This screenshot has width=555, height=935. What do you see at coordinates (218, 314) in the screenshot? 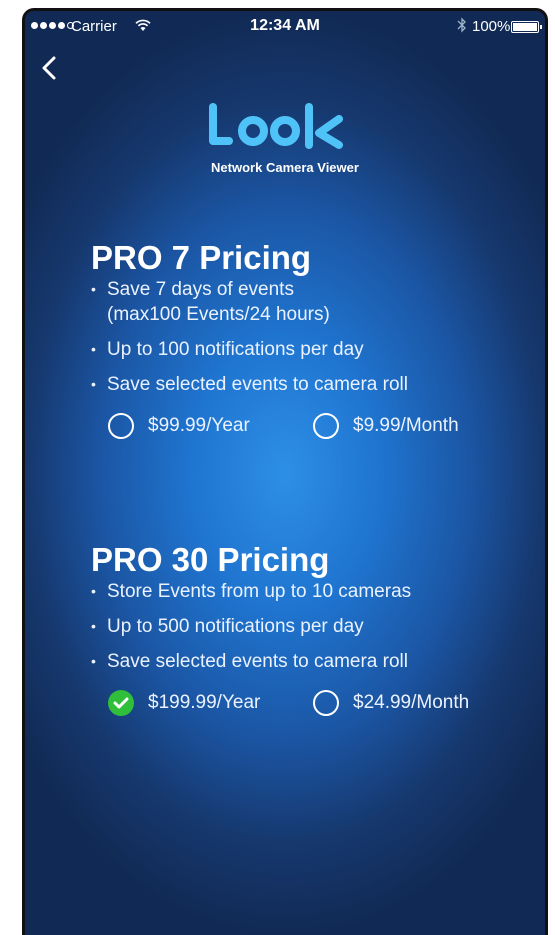
I see `feature-text-note: (max100 Events/24 hours)` at bounding box center [218, 314].